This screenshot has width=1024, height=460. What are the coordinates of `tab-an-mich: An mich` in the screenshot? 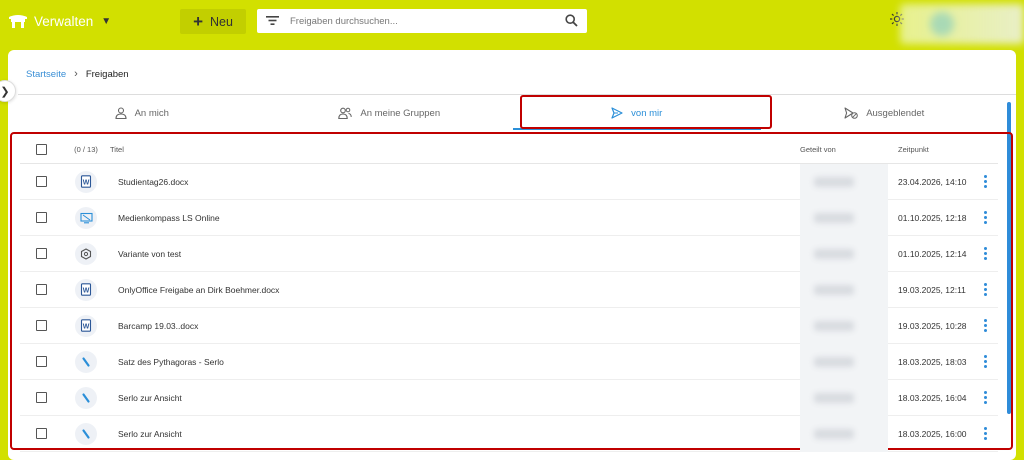 It's located at (142, 113).